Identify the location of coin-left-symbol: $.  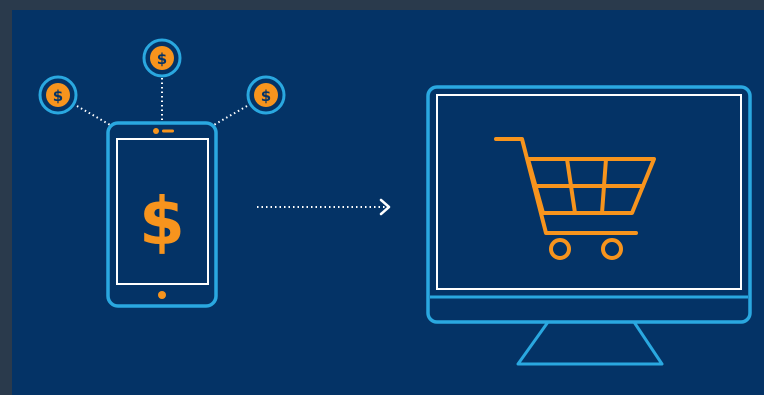
(58, 96).